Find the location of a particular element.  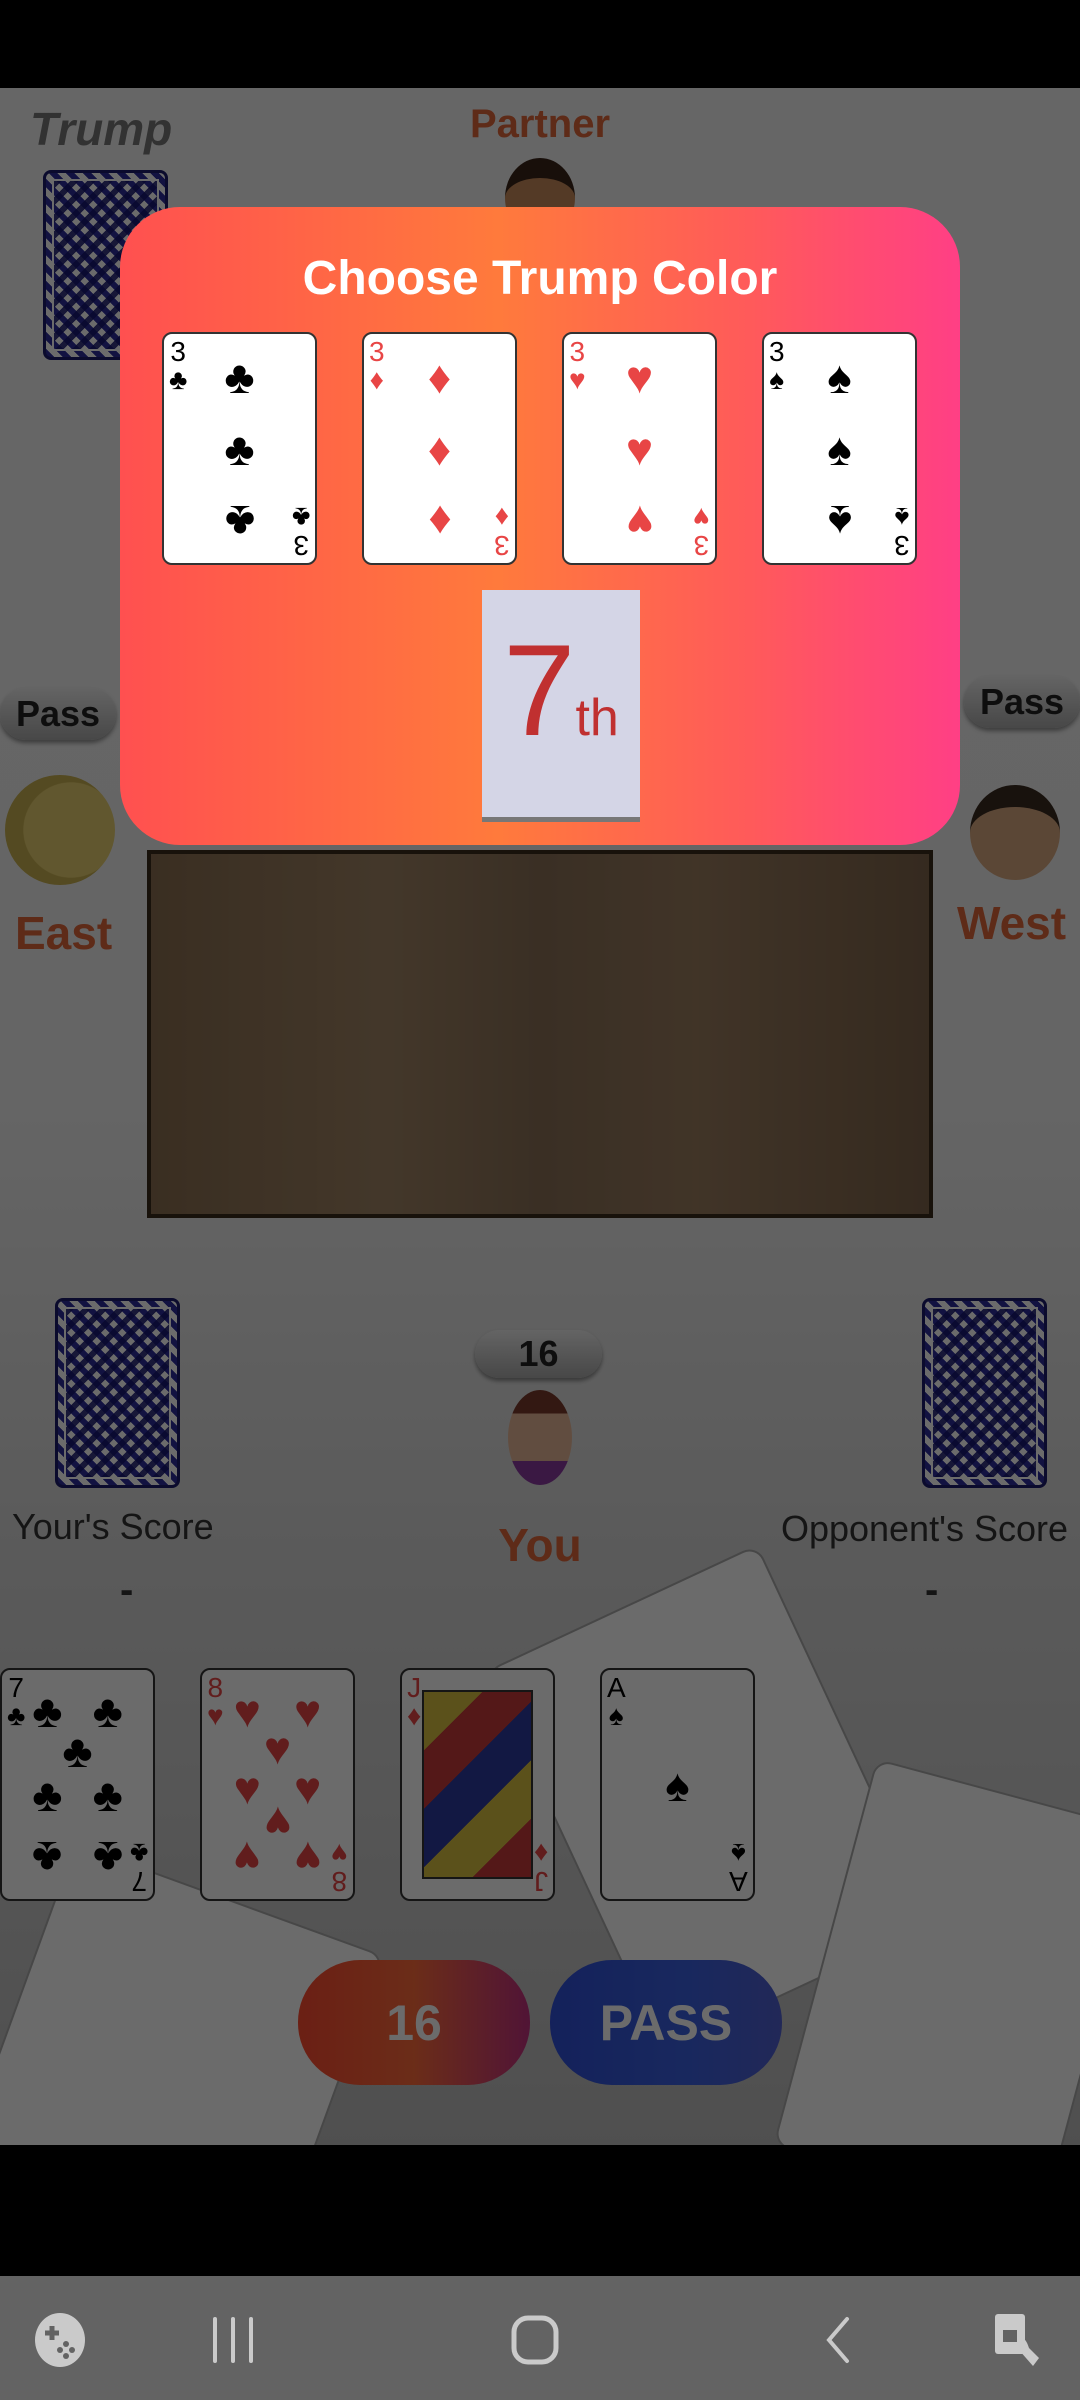

east-label: East is located at coordinates (64, 933).